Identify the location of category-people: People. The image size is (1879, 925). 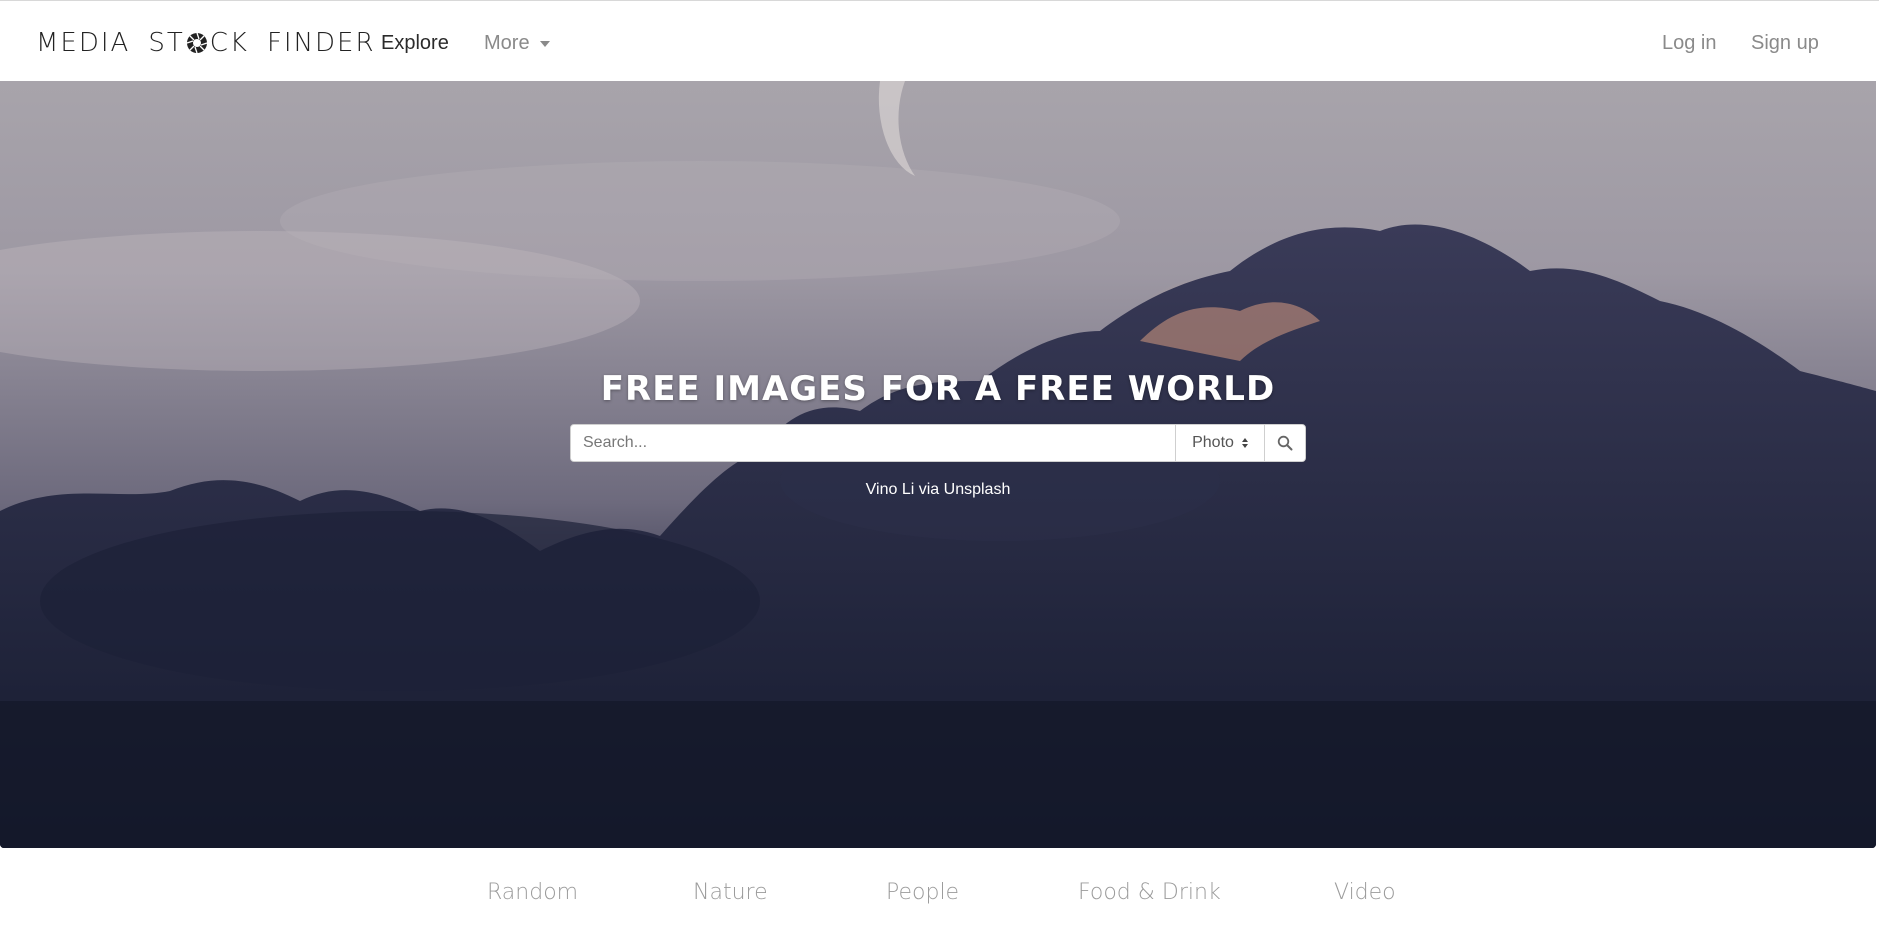
(922, 892).